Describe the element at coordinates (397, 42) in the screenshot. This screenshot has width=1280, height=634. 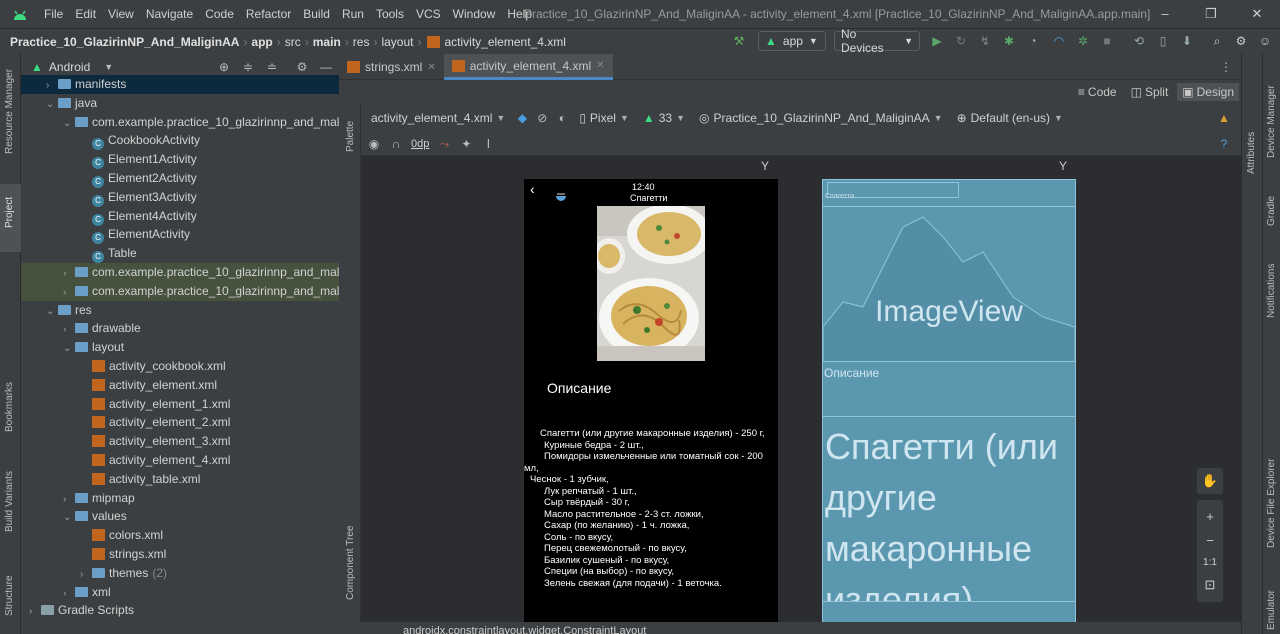
I see `breadcrumb-layout: layout` at that location.